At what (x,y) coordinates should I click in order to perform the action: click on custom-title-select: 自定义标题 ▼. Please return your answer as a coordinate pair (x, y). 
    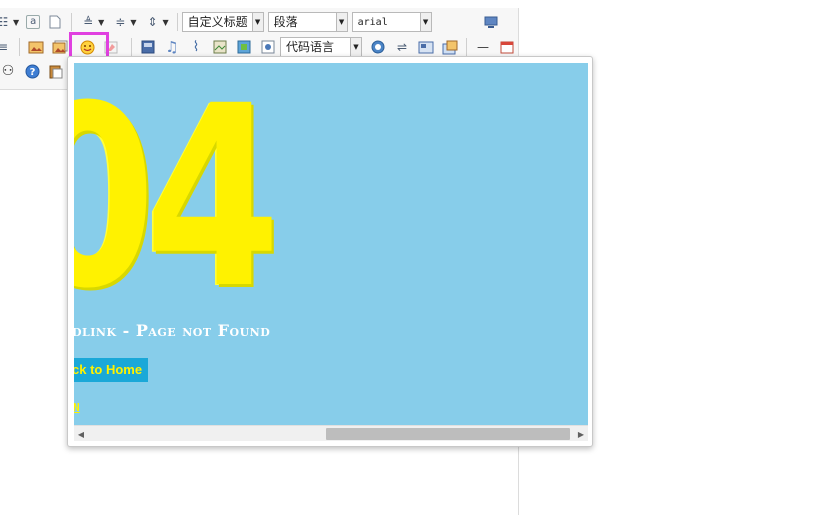
    Looking at the image, I should click on (222, 22).